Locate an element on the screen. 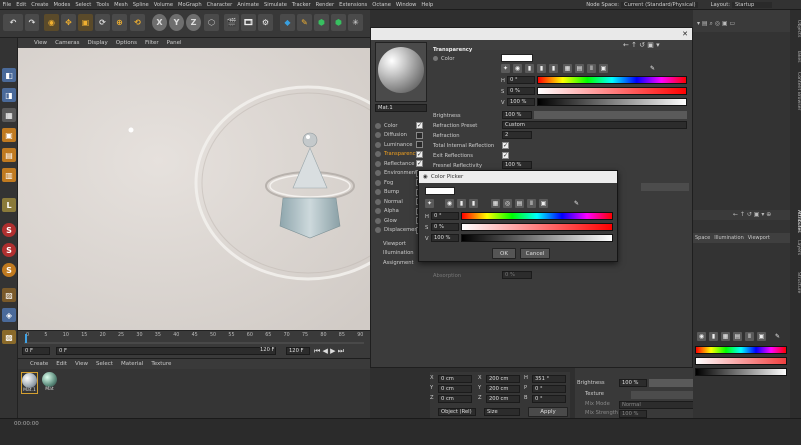 The image size is (801, 445). refraction-preset-select: Custom is located at coordinates (594, 125).